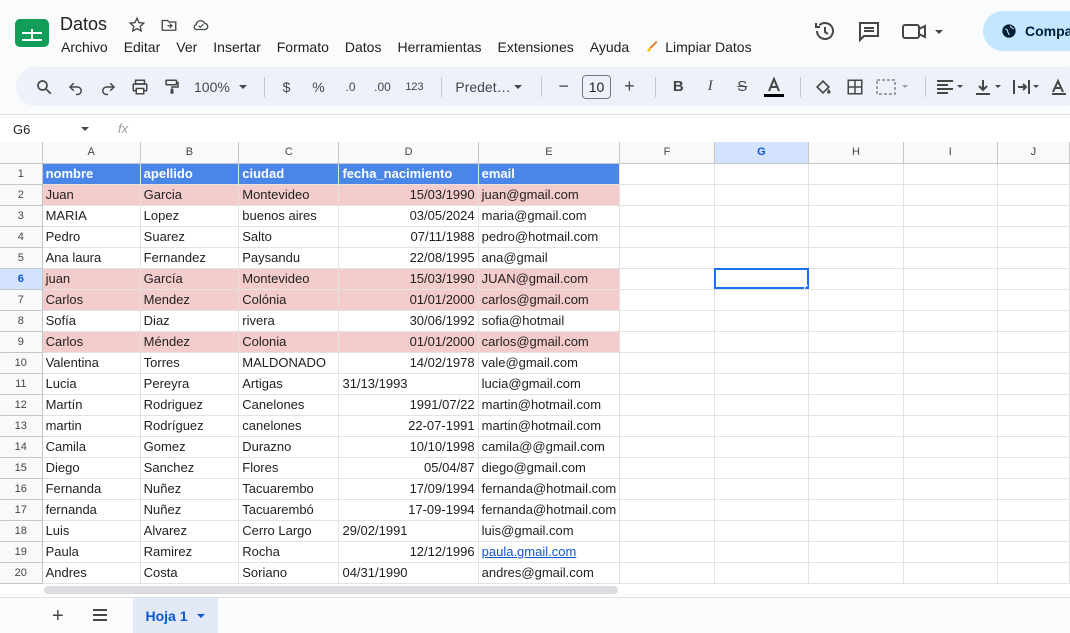  What do you see at coordinates (21, 426) in the screenshot?
I see `row-header: 13` at bounding box center [21, 426].